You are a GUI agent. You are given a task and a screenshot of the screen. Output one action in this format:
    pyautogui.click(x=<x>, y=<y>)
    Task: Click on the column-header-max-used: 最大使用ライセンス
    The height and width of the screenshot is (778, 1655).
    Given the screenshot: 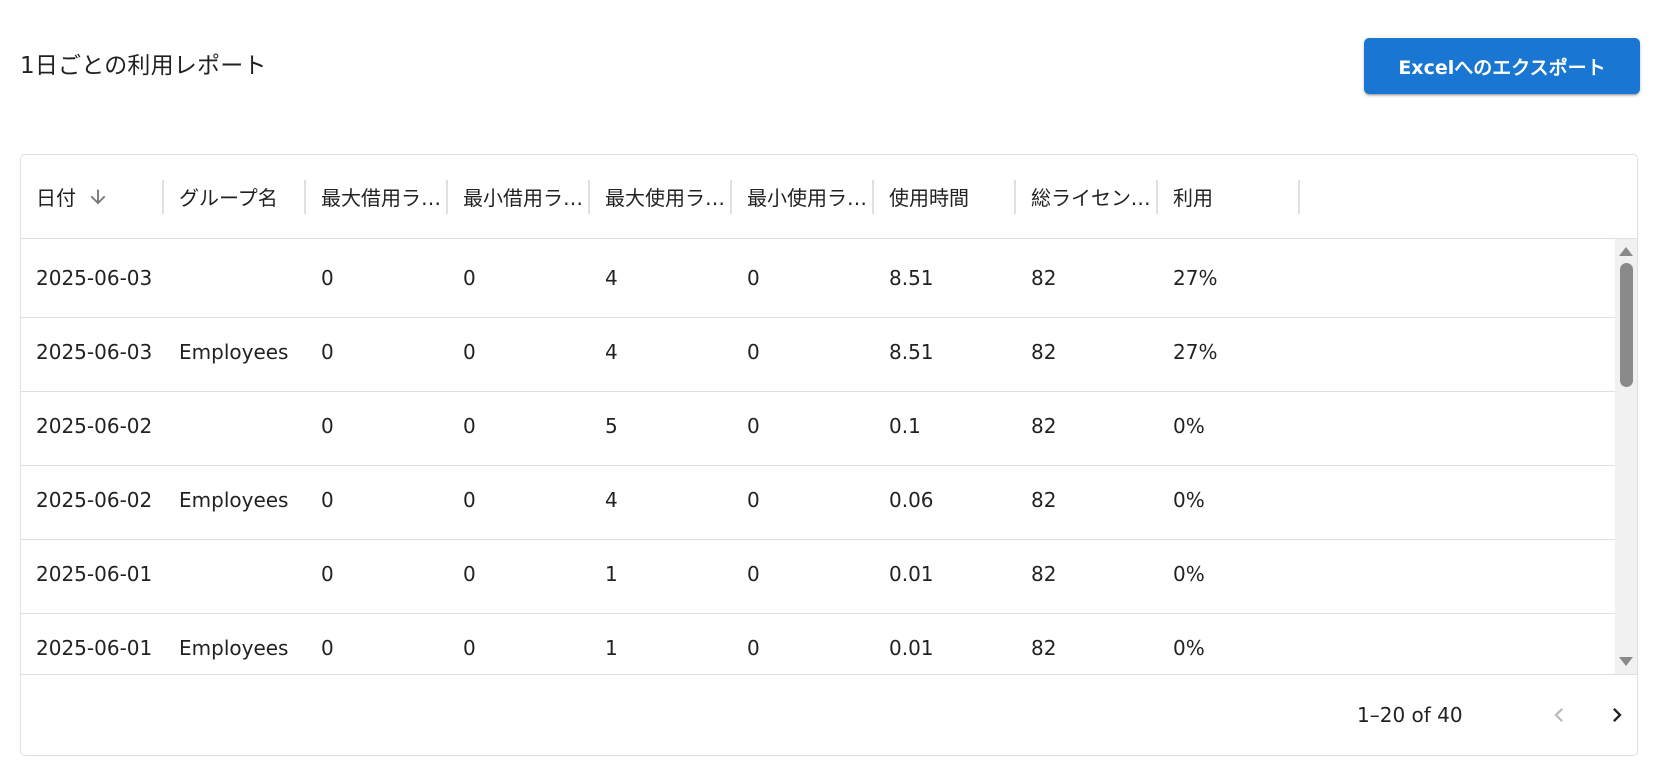 What is the action you would take?
    pyautogui.click(x=661, y=196)
    